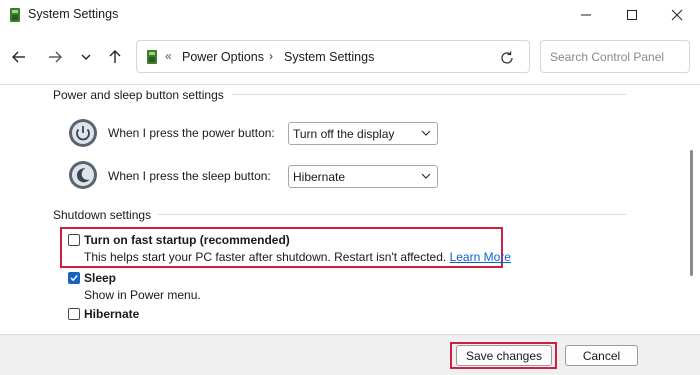  What do you see at coordinates (73, 14) in the screenshot?
I see `window-title: System Settings` at bounding box center [73, 14].